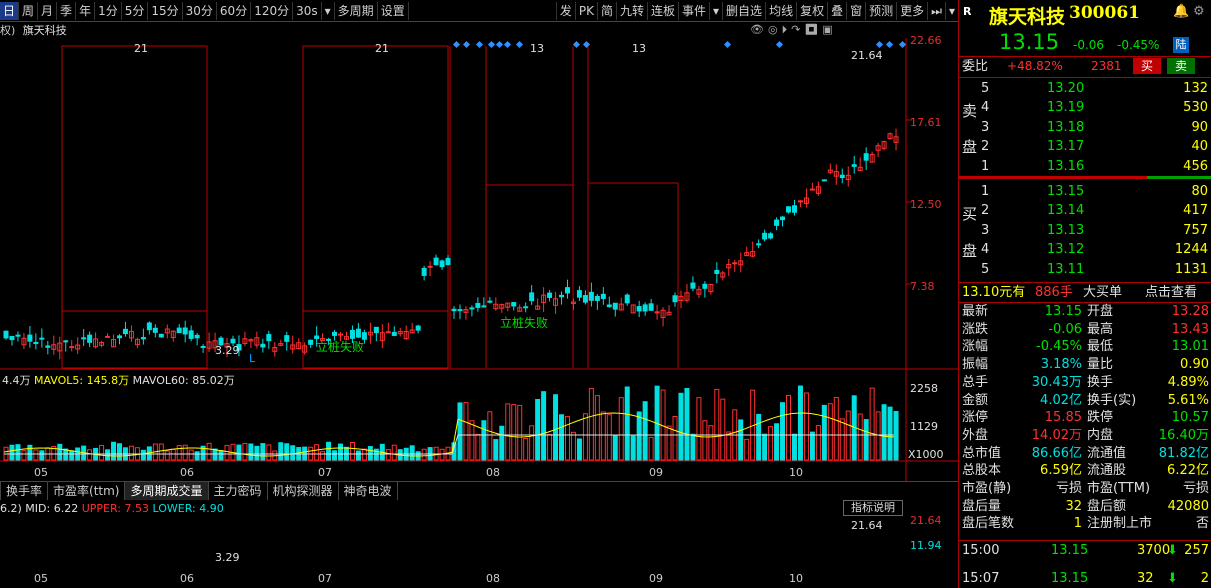 This screenshot has height=588, width=1211. What do you see at coordinates (585, 10) in the screenshot?
I see `tool-button: PK` at bounding box center [585, 10].